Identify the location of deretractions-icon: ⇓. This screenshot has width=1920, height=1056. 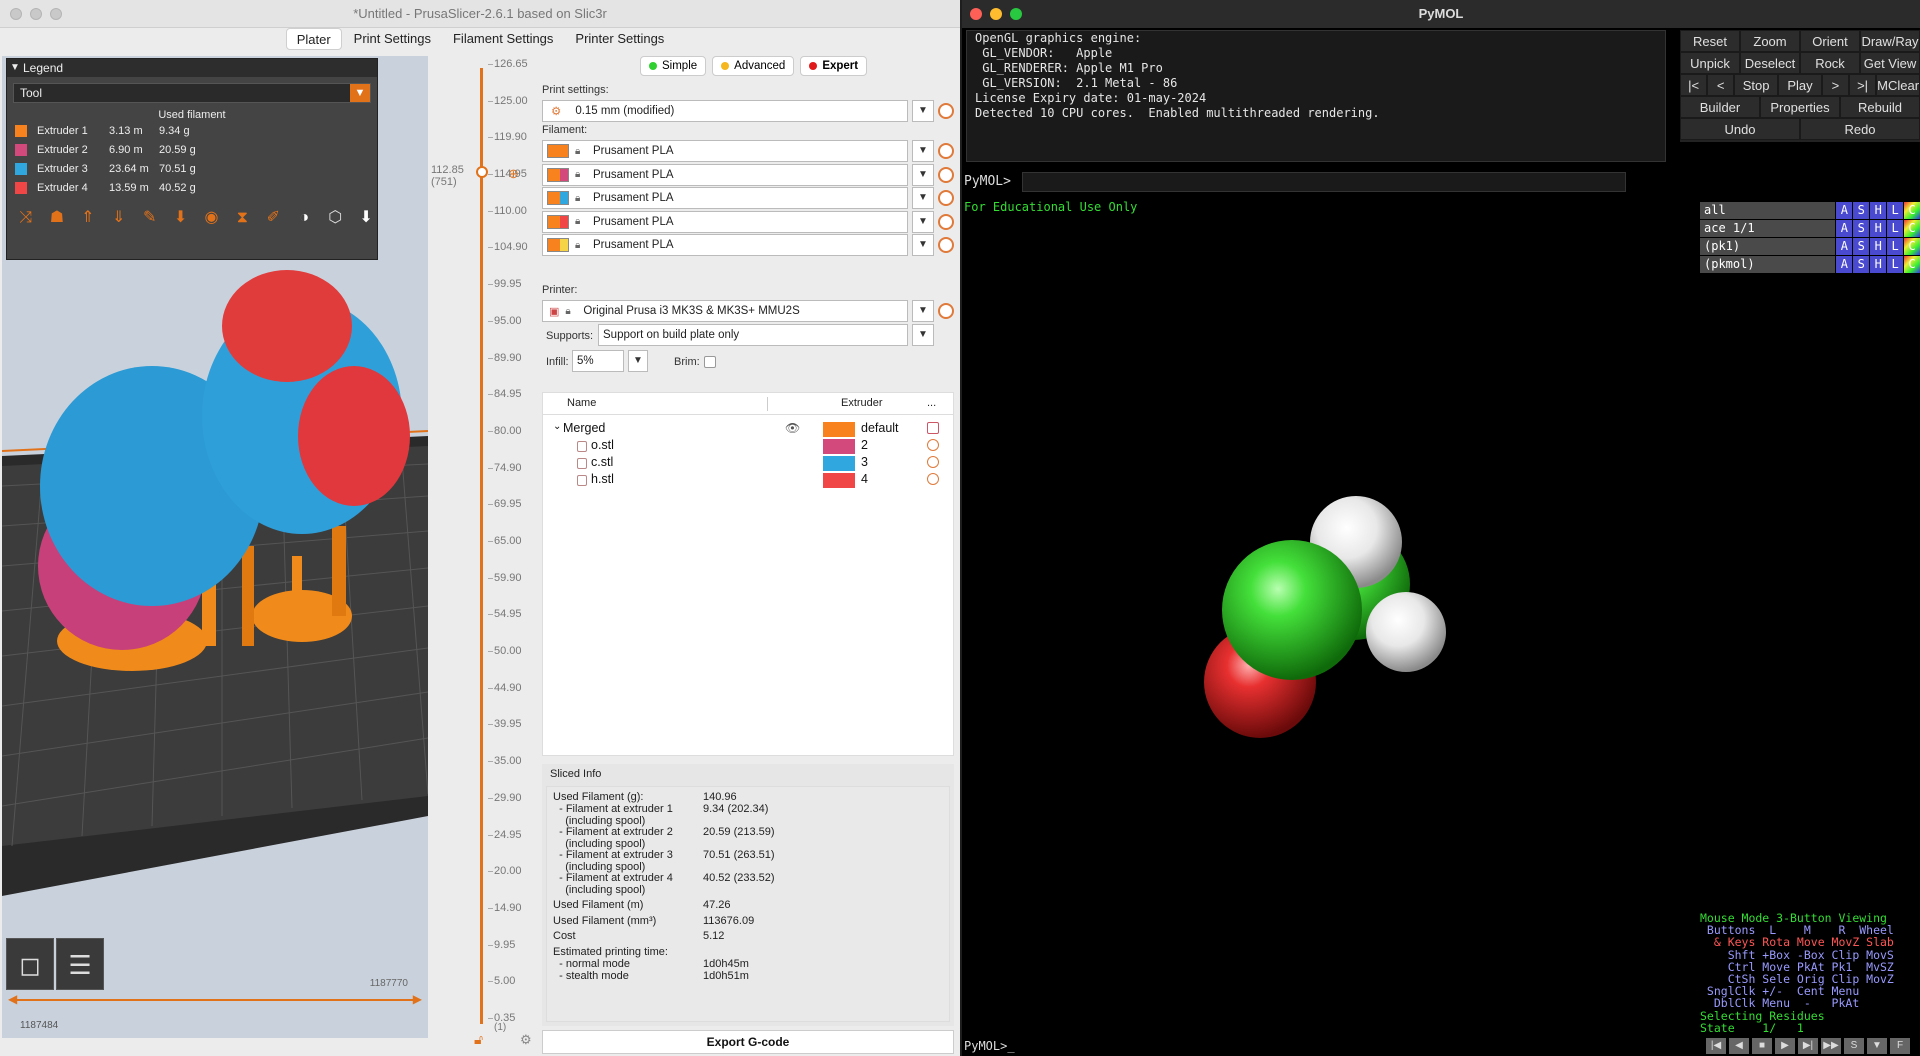
(119, 218).